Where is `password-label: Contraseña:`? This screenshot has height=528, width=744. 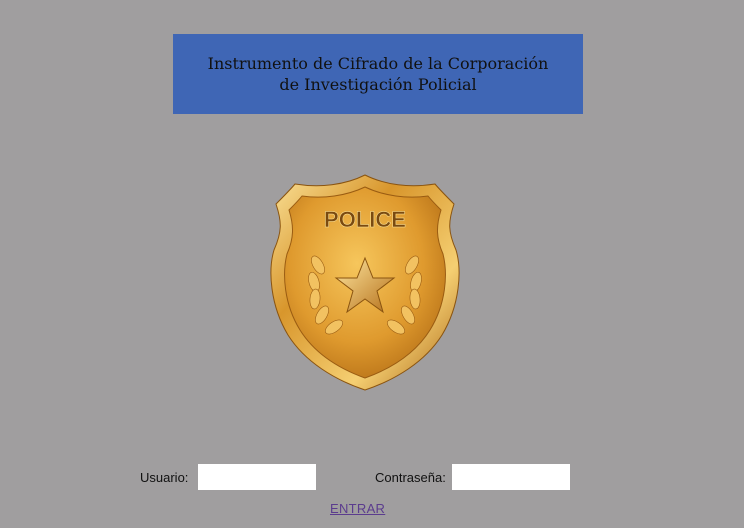 password-label: Contraseña: is located at coordinates (410, 477).